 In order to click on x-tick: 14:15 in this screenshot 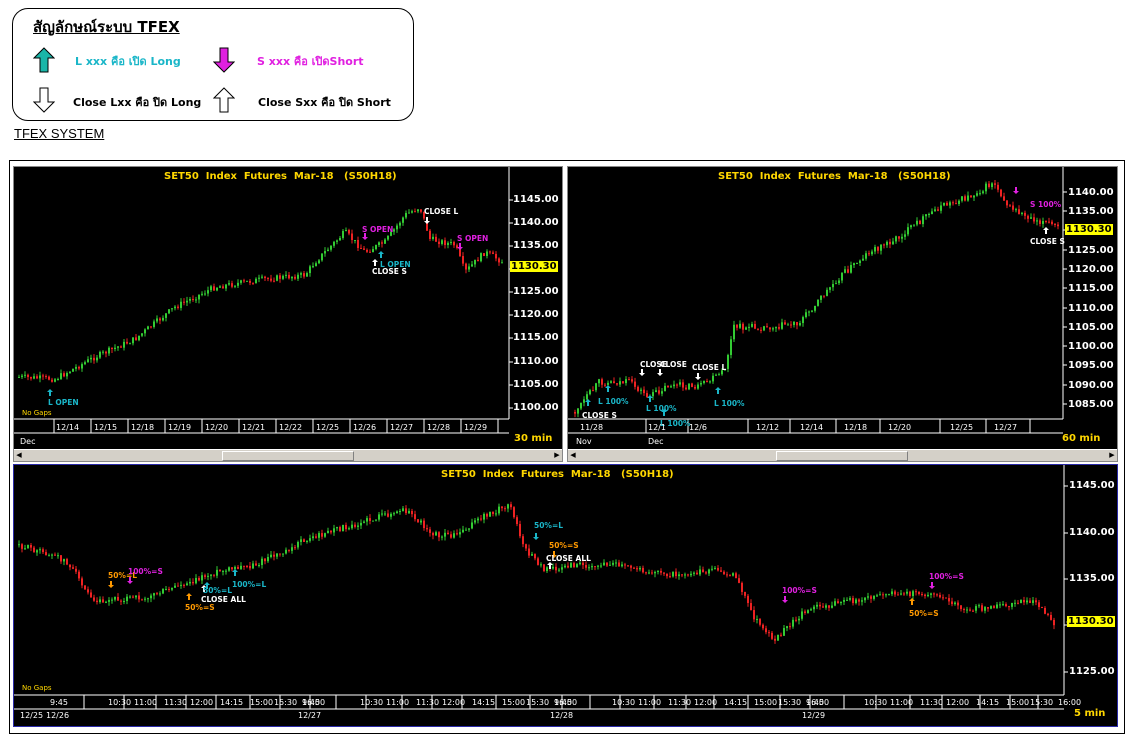, I will do `click(484, 702)`.